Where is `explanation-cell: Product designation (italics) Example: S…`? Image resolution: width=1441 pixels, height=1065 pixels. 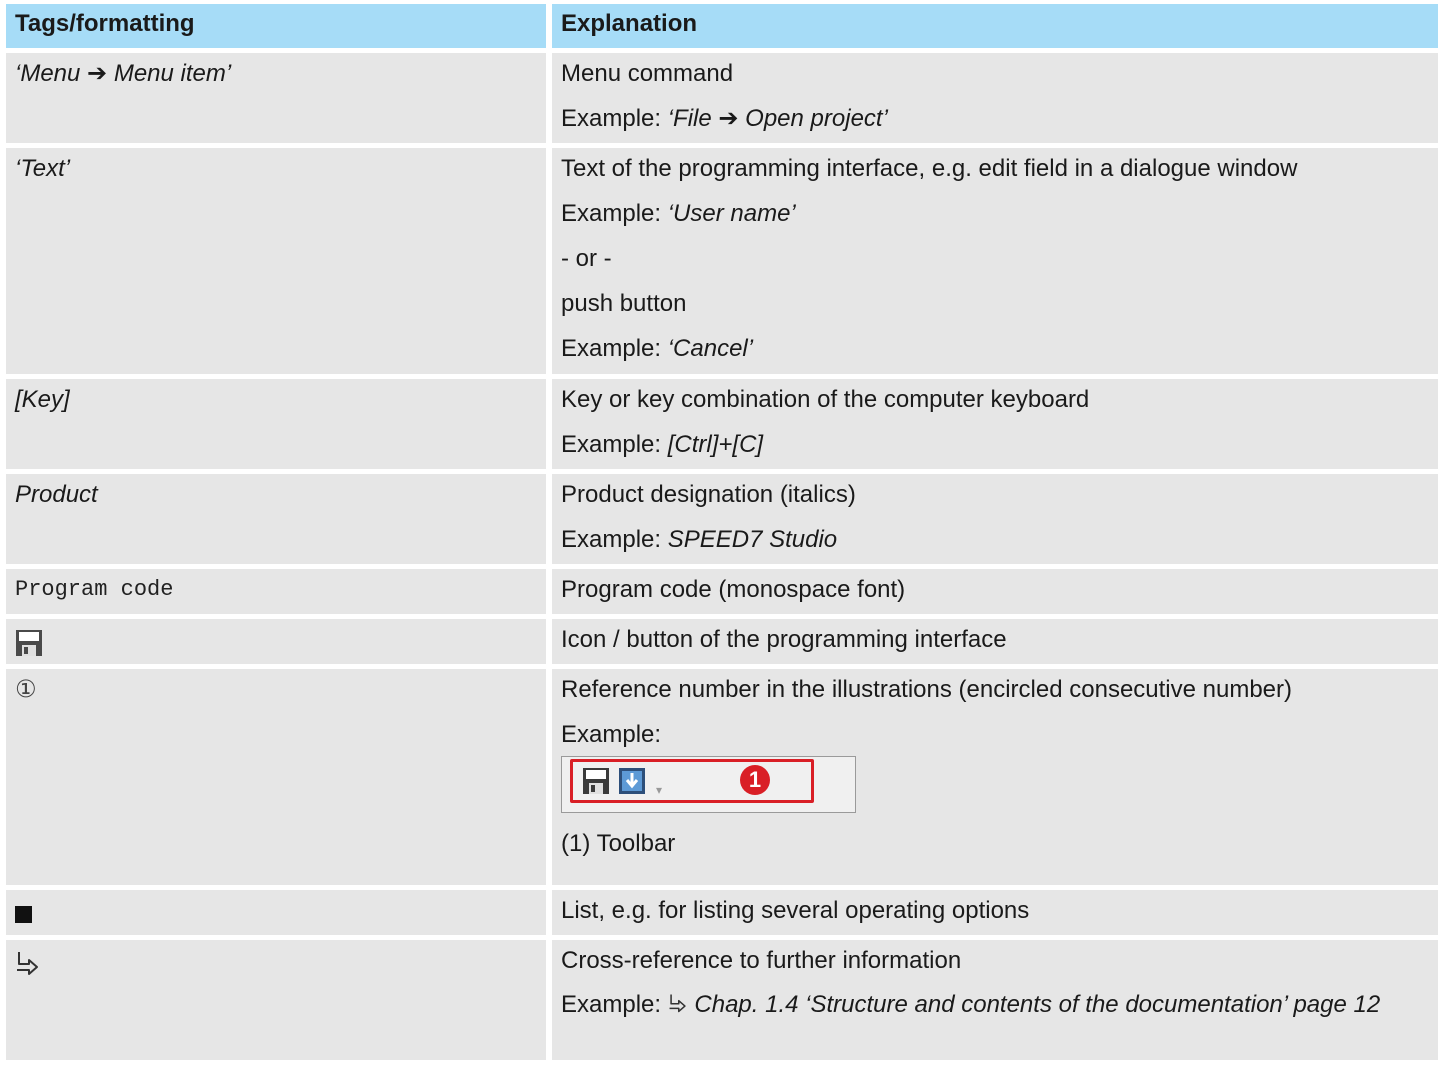
explanation-cell: Product designation (italics) Example: S… is located at coordinates (995, 519).